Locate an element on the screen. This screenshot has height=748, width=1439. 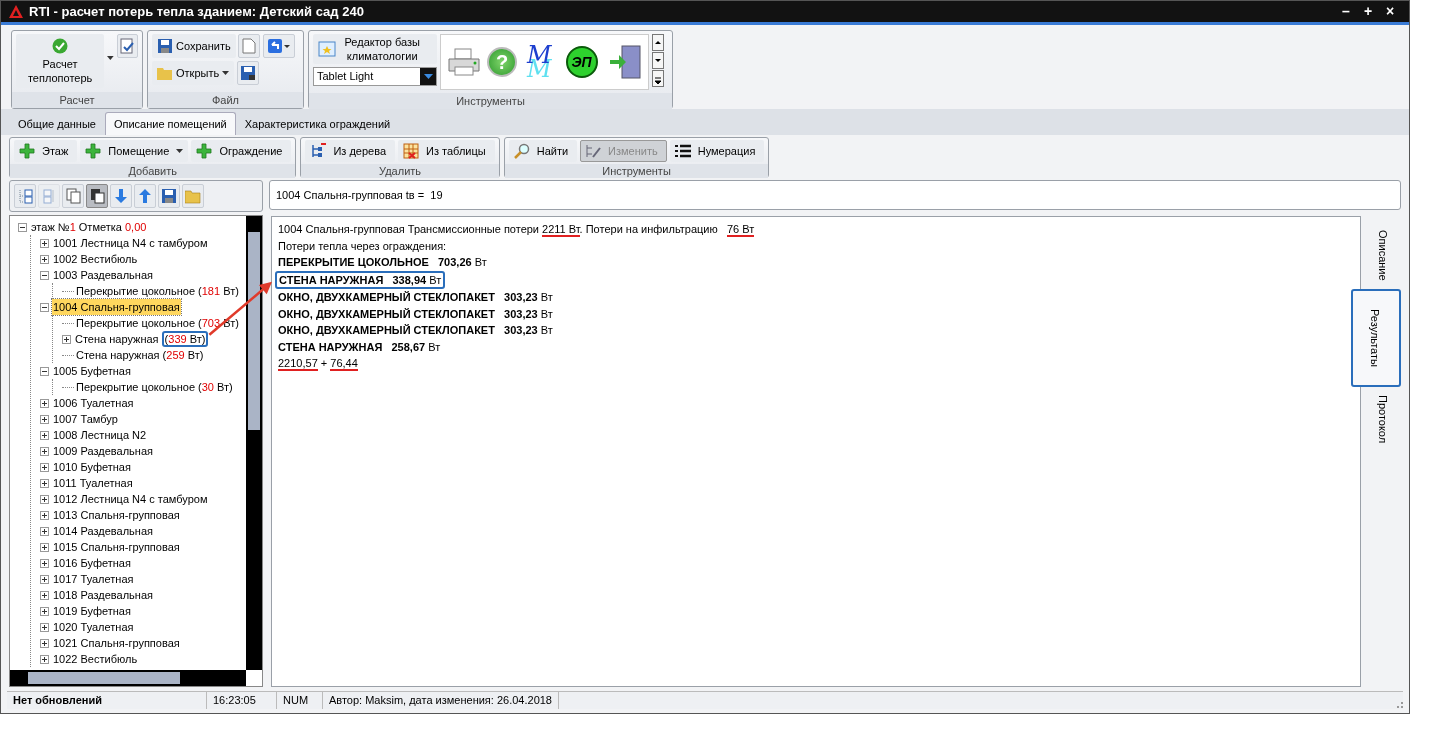
toolbar-button: Из дерева is located at coordinates (350, 151).